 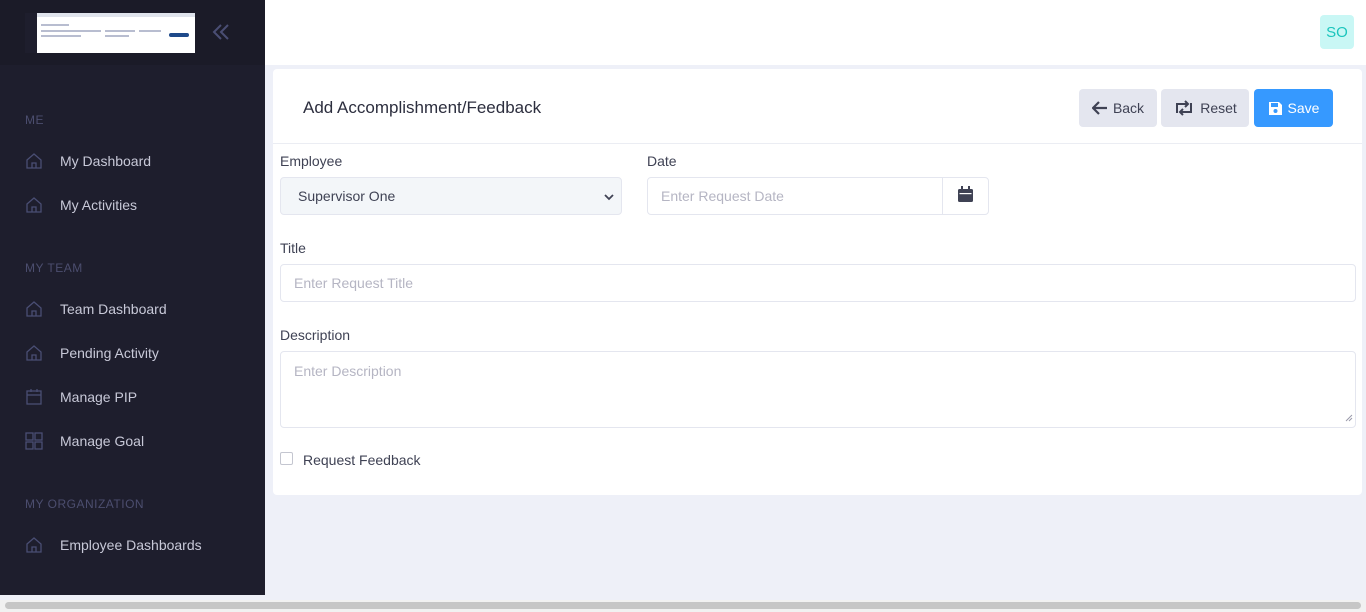 I want to click on sidebar-brand, so click(x=132, y=32).